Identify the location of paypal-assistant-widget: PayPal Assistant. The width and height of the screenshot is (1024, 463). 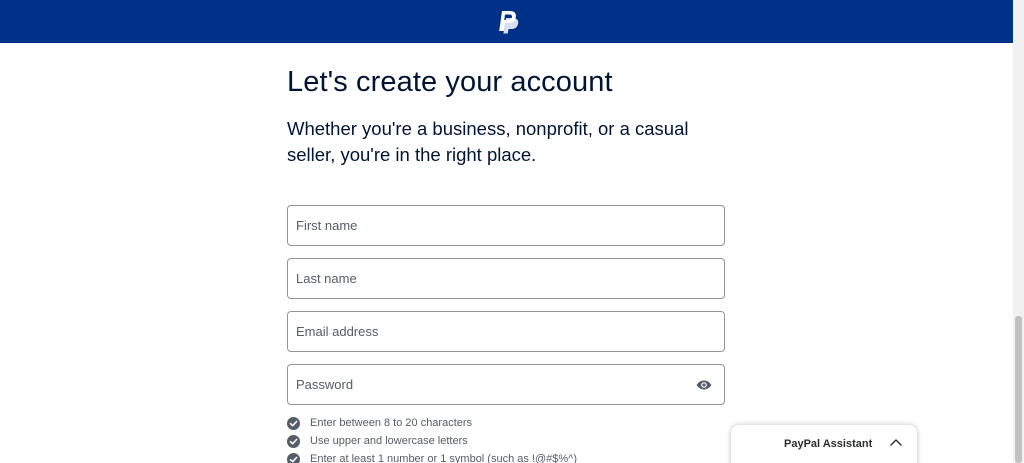
(824, 444).